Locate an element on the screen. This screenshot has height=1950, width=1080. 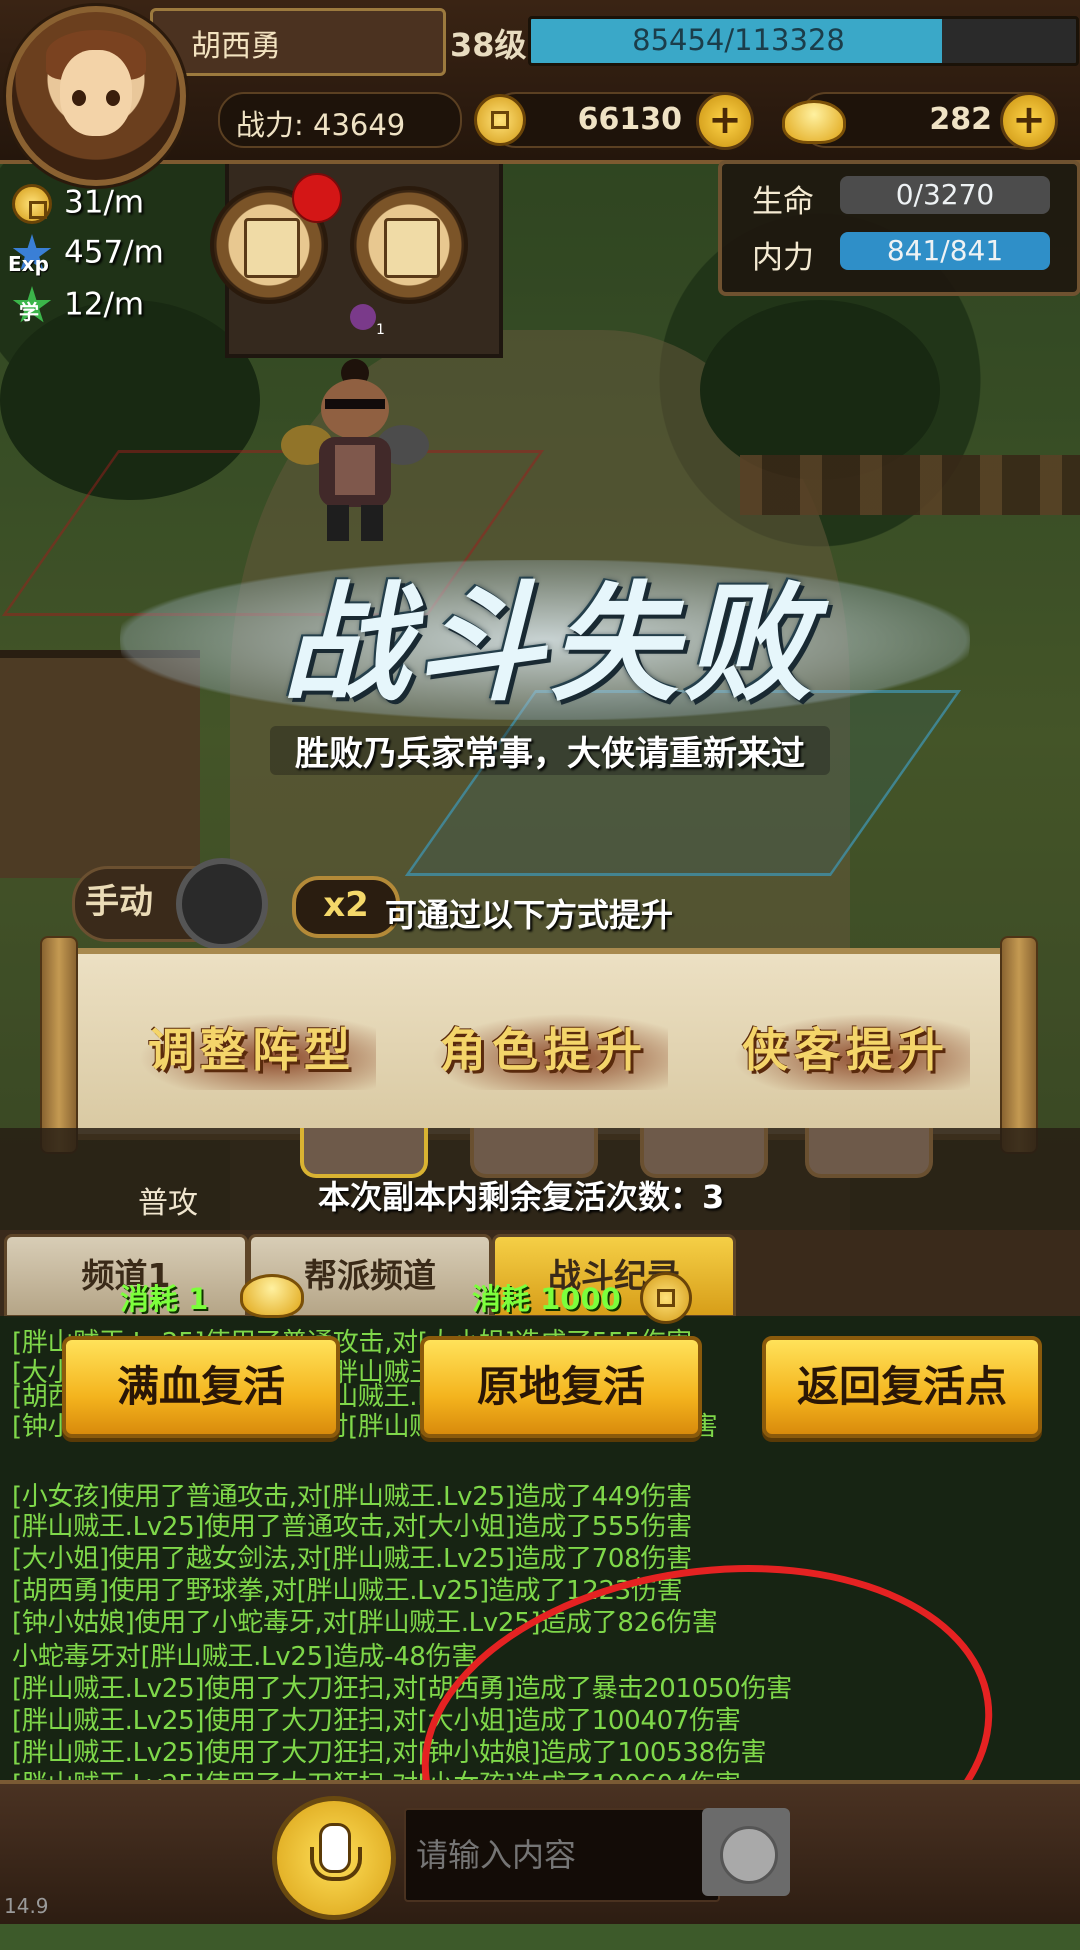
calendar-button is located at coordinates (409, 245).